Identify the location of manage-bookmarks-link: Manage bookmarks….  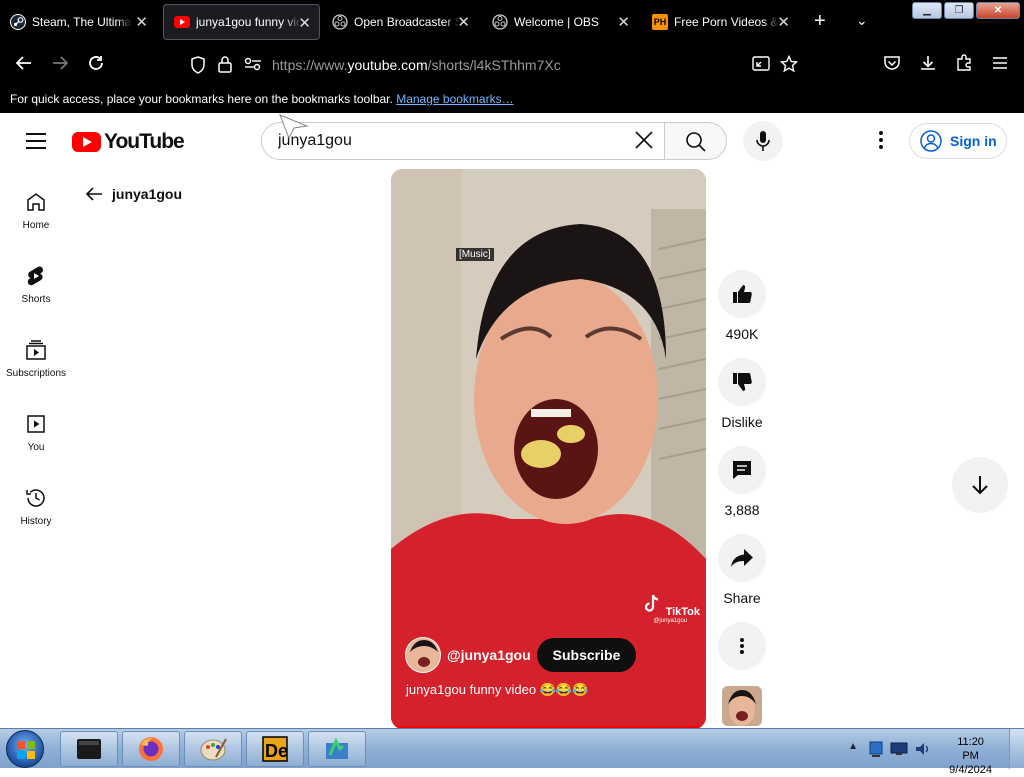
(454, 99).